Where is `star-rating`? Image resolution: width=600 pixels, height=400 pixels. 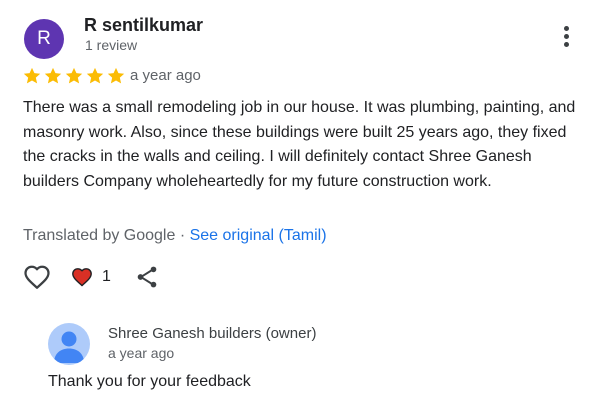 star-rating is located at coordinates (74, 76).